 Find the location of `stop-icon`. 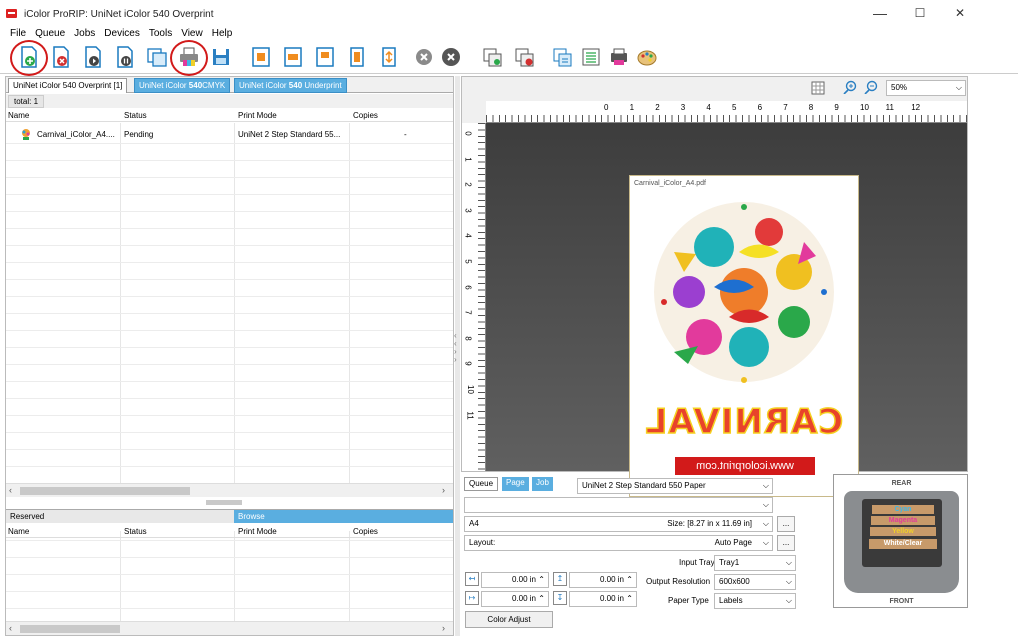

stop-icon is located at coordinates (451, 57).